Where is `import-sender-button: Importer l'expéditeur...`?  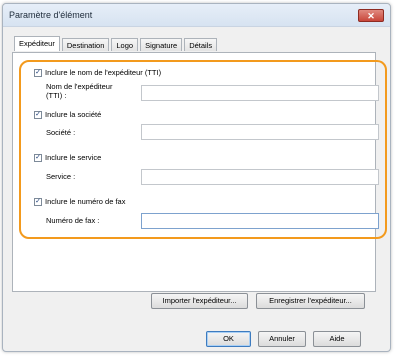 import-sender-button: Importer l'expéditeur... is located at coordinates (199, 301).